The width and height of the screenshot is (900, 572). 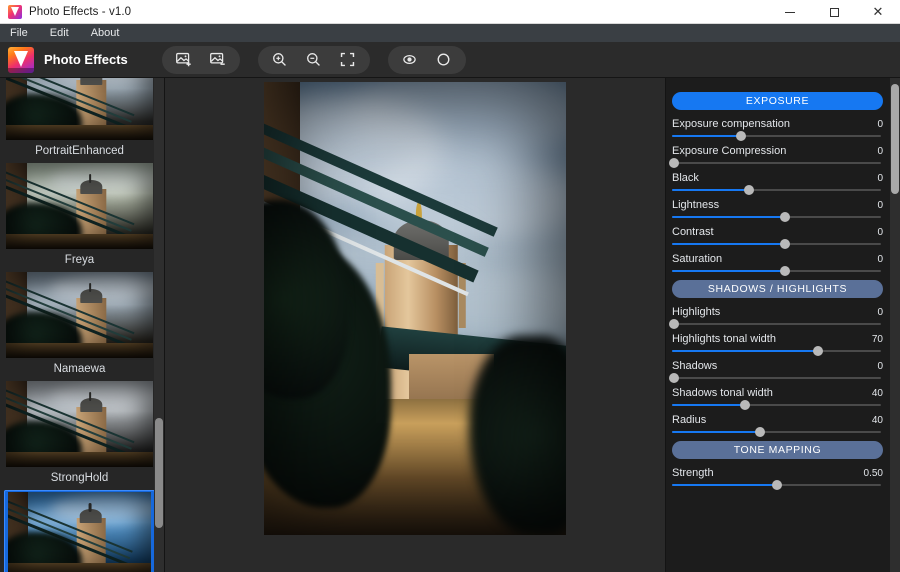 What do you see at coordinates (79, 478) in the screenshot?
I see `preset-label: StrongHold` at bounding box center [79, 478].